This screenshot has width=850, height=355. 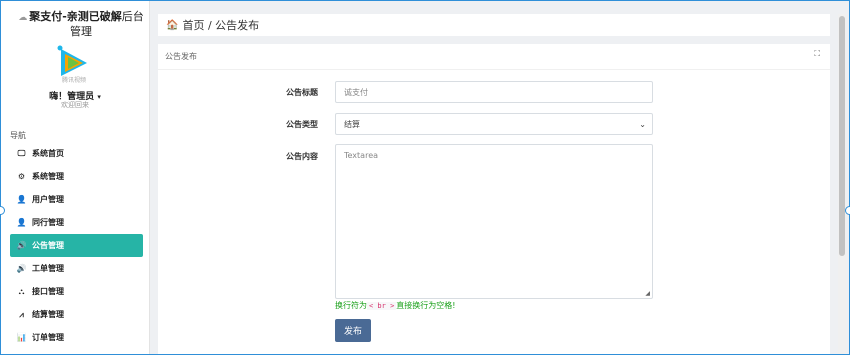 What do you see at coordinates (76, 199) in the screenshot?
I see `sidebar-item: 👤 用户管理` at bounding box center [76, 199].